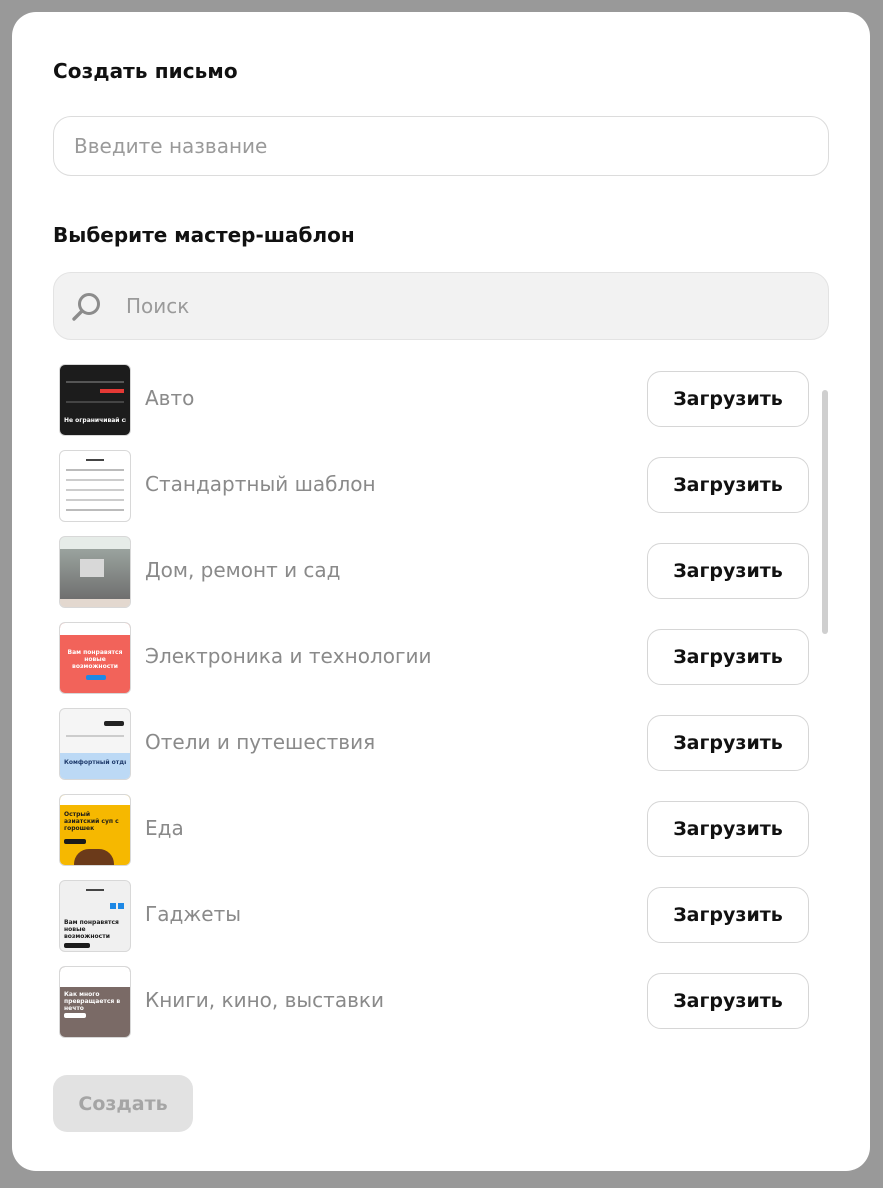 The height and width of the screenshot is (1188, 883). What do you see at coordinates (92, 1001) in the screenshot?
I see `thumbnail-caption: Как много превращается в нечто` at bounding box center [92, 1001].